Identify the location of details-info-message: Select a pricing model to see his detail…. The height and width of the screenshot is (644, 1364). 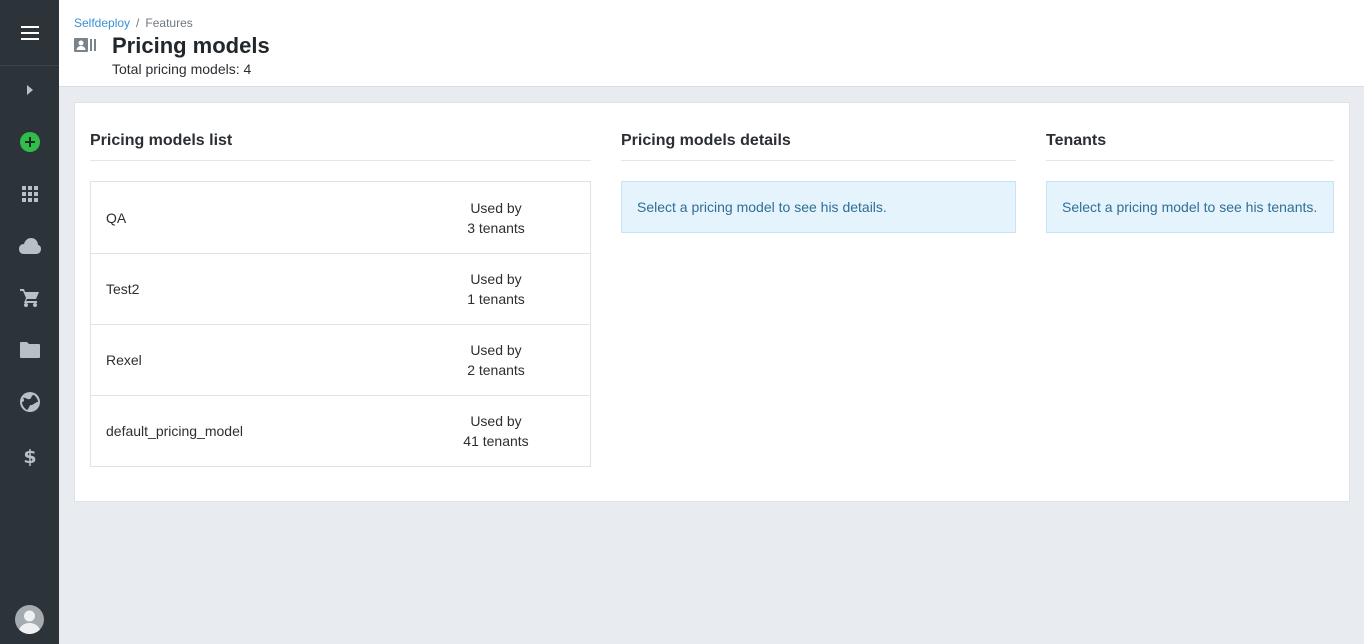
(818, 207).